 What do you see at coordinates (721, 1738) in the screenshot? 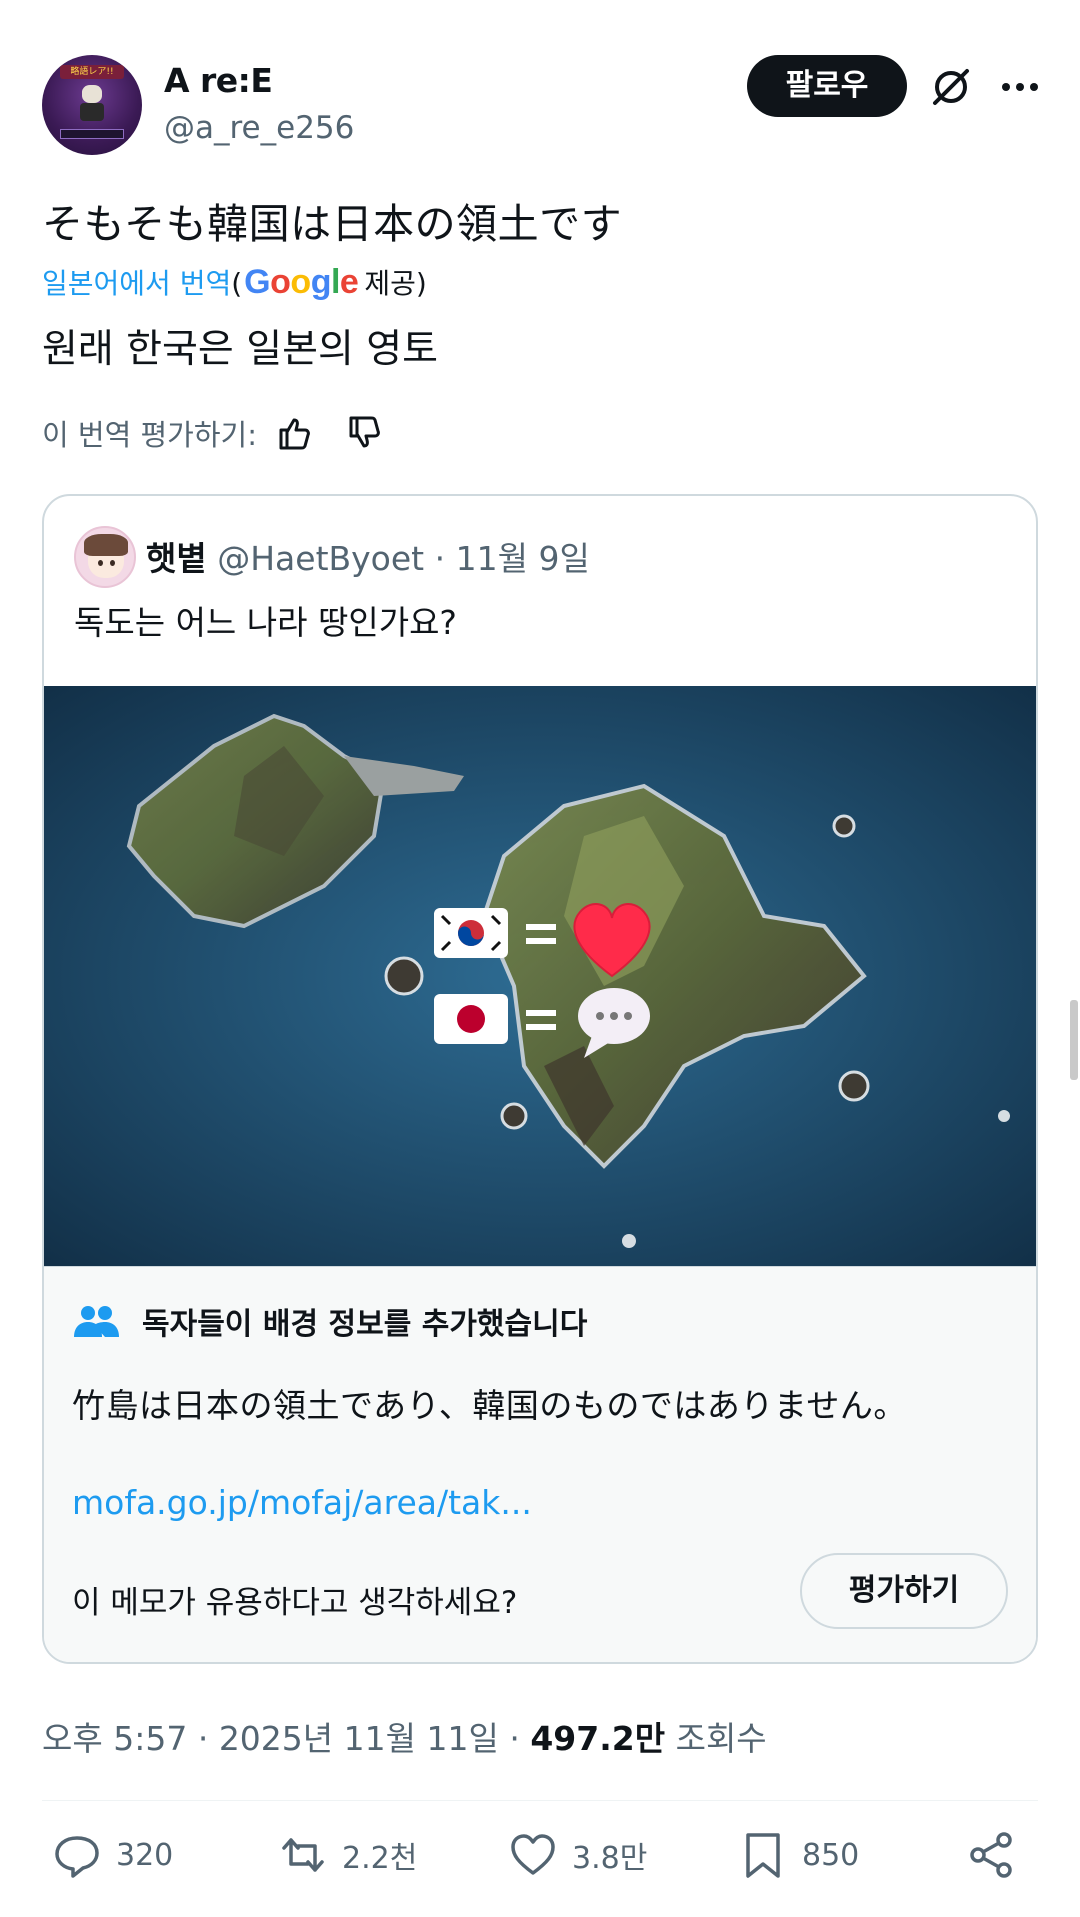
I see `view-count-label: 조회수` at bounding box center [721, 1738].